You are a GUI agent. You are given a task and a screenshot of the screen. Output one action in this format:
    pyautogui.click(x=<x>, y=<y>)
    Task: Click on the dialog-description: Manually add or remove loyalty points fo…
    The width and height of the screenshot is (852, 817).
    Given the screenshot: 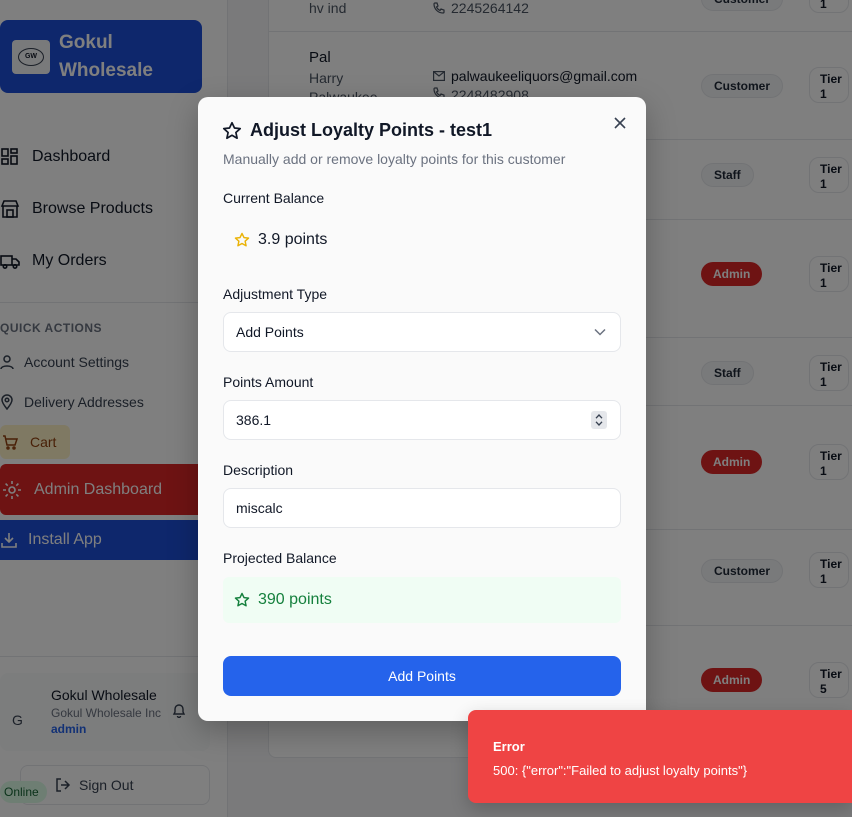 What is the action you would take?
    pyautogui.click(x=394, y=159)
    